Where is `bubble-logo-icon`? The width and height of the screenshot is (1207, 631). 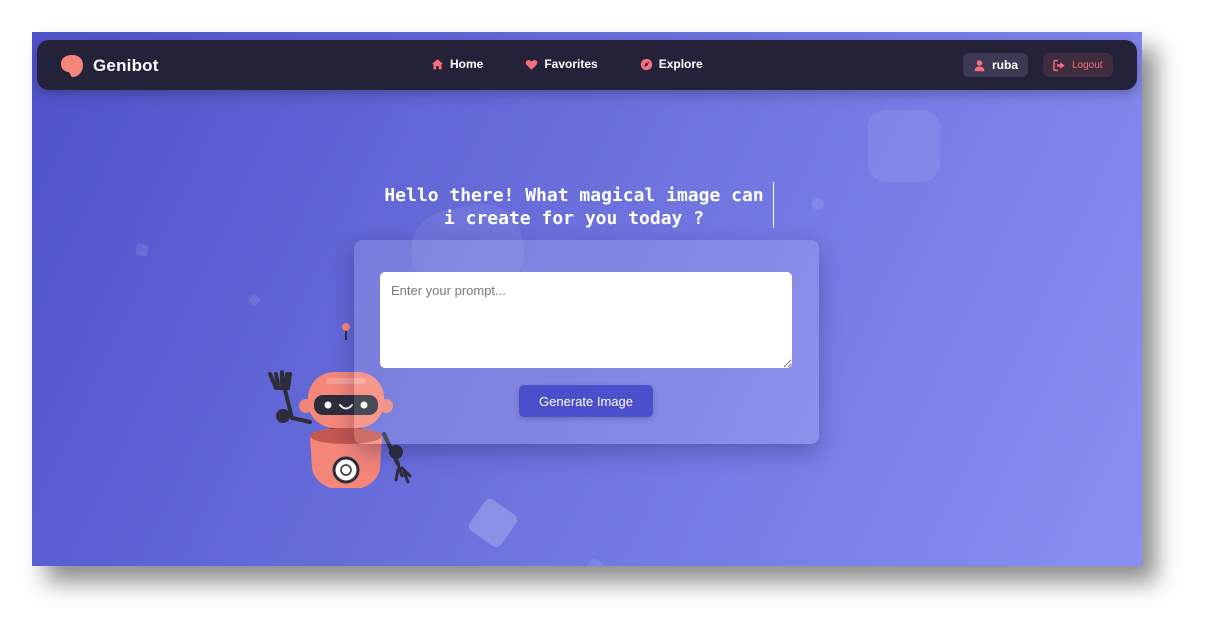 bubble-logo-icon is located at coordinates (72, 66).